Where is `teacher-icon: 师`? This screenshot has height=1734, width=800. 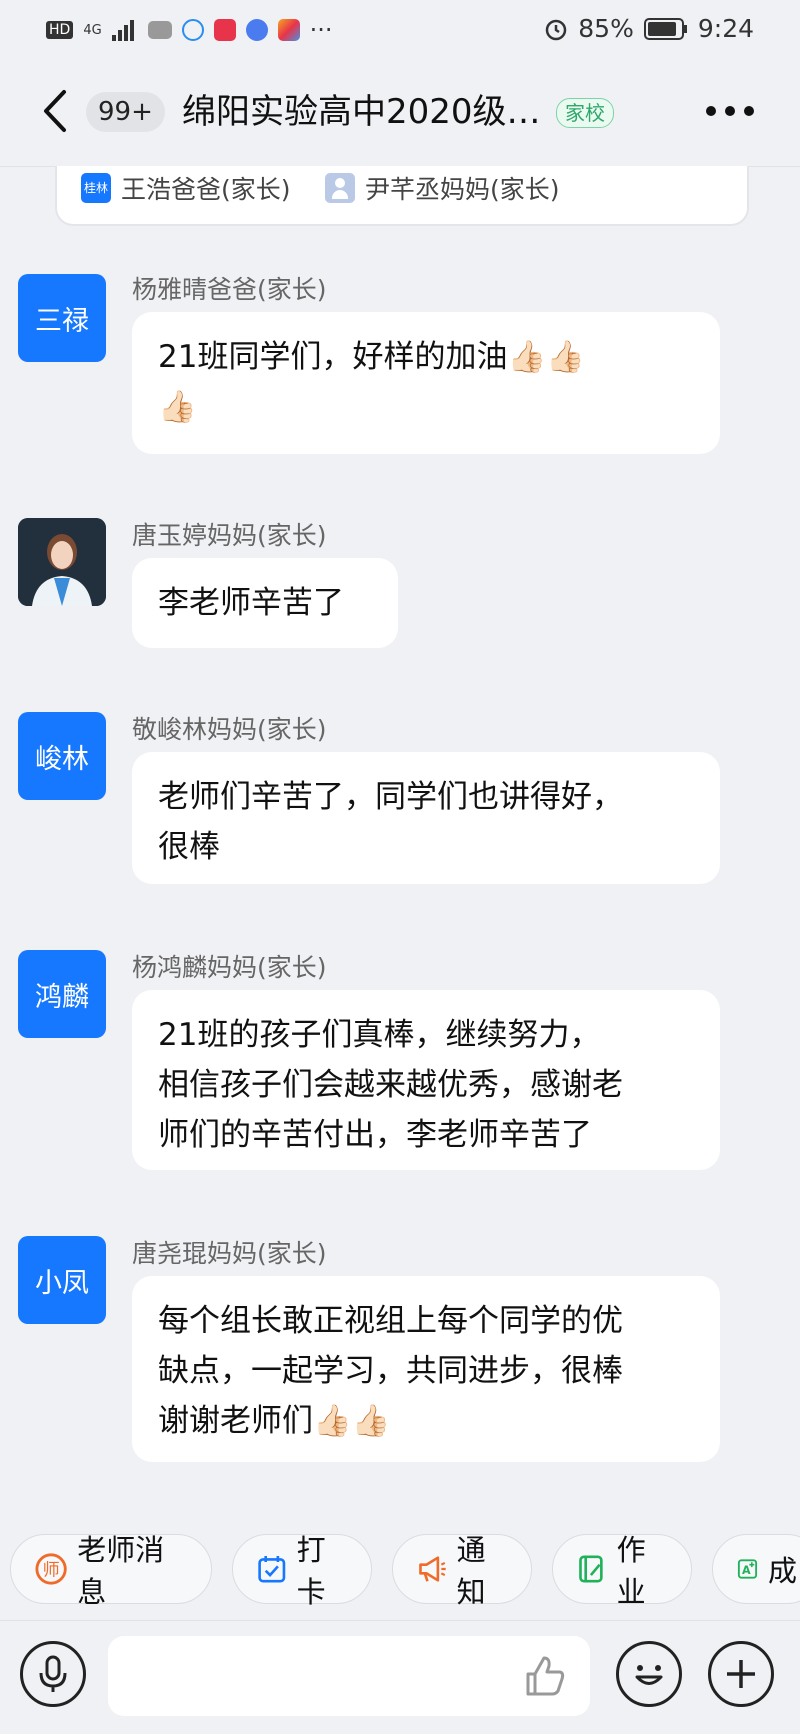
teacher-icon: 师 is located at coordinates (51, 1569).